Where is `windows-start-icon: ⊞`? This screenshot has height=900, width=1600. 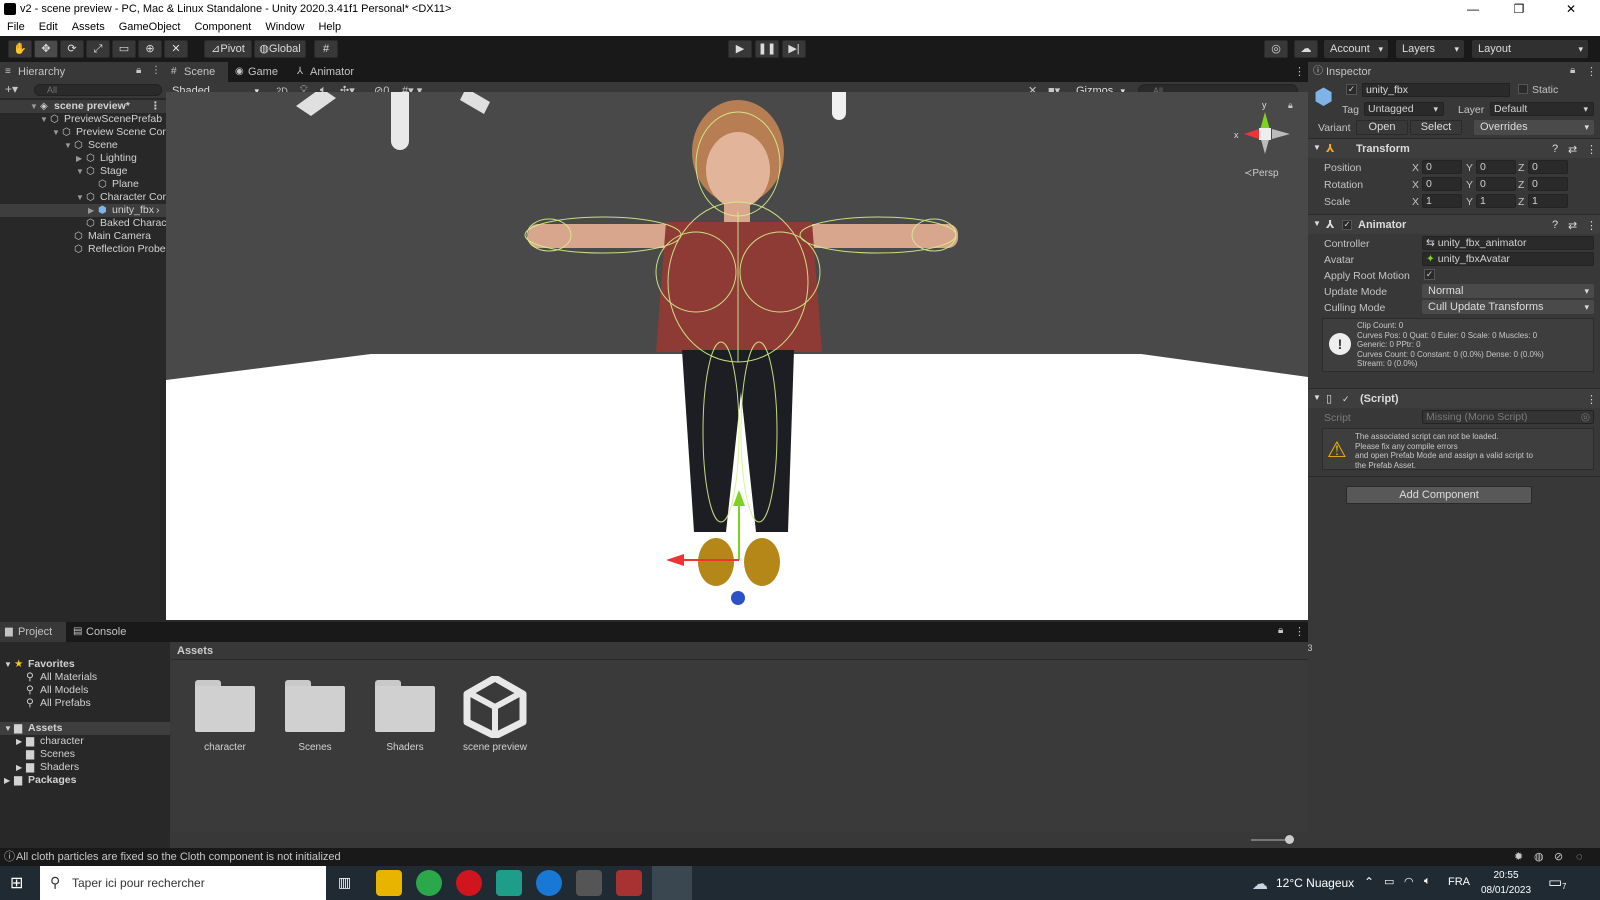 windows-start-icon: ⊞ is located at coordinates (16, 883).